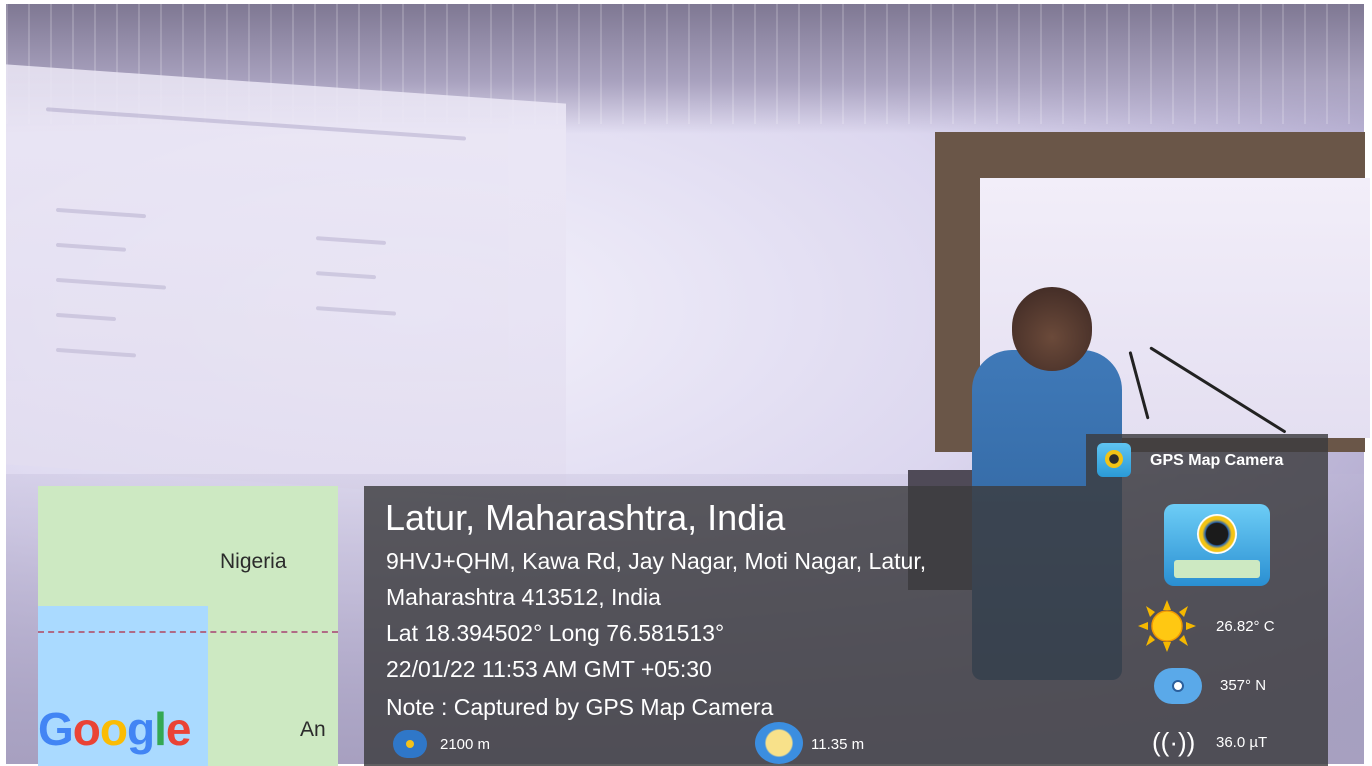  What do you see at coordinates (256, 124) in the screenshot?
I see `slide-menu-bar` at bounding box center [256, 124].